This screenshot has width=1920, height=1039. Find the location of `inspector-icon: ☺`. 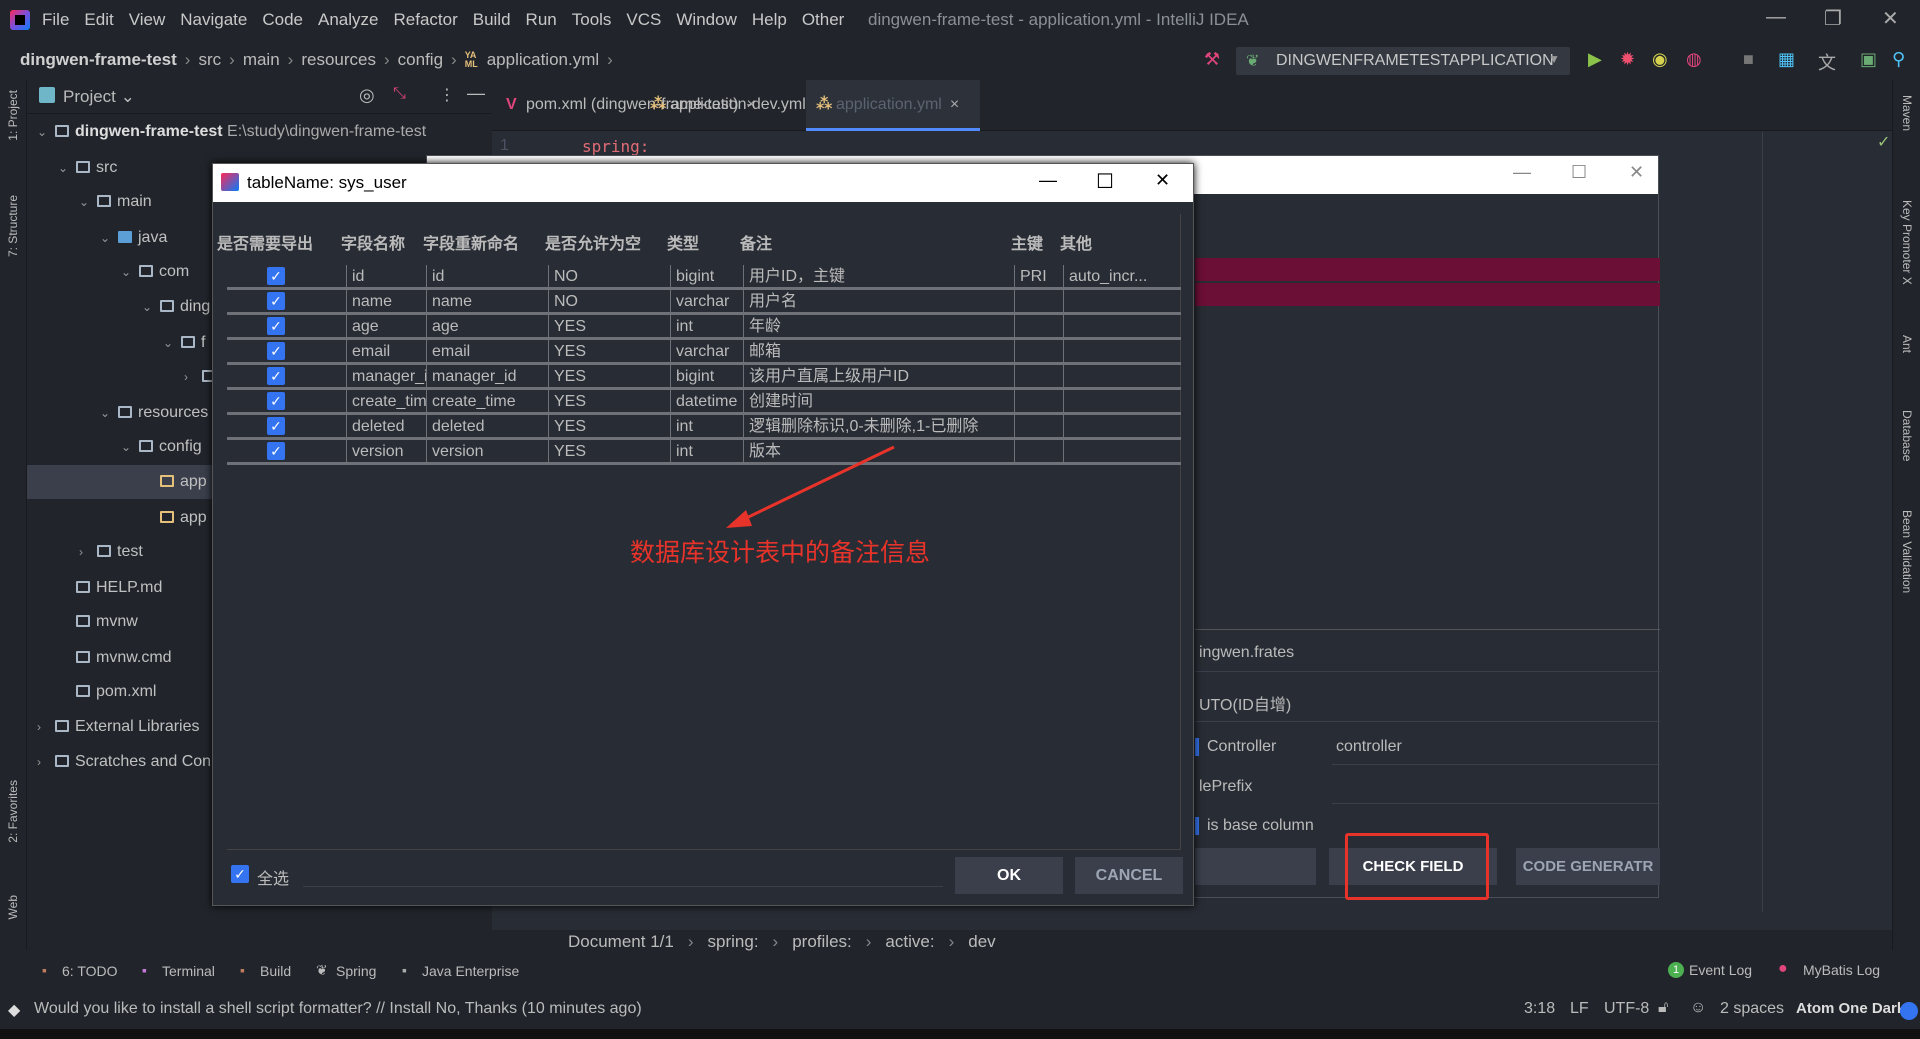

inspector-icon: ☺ is located at coordinates (1698, 1008).